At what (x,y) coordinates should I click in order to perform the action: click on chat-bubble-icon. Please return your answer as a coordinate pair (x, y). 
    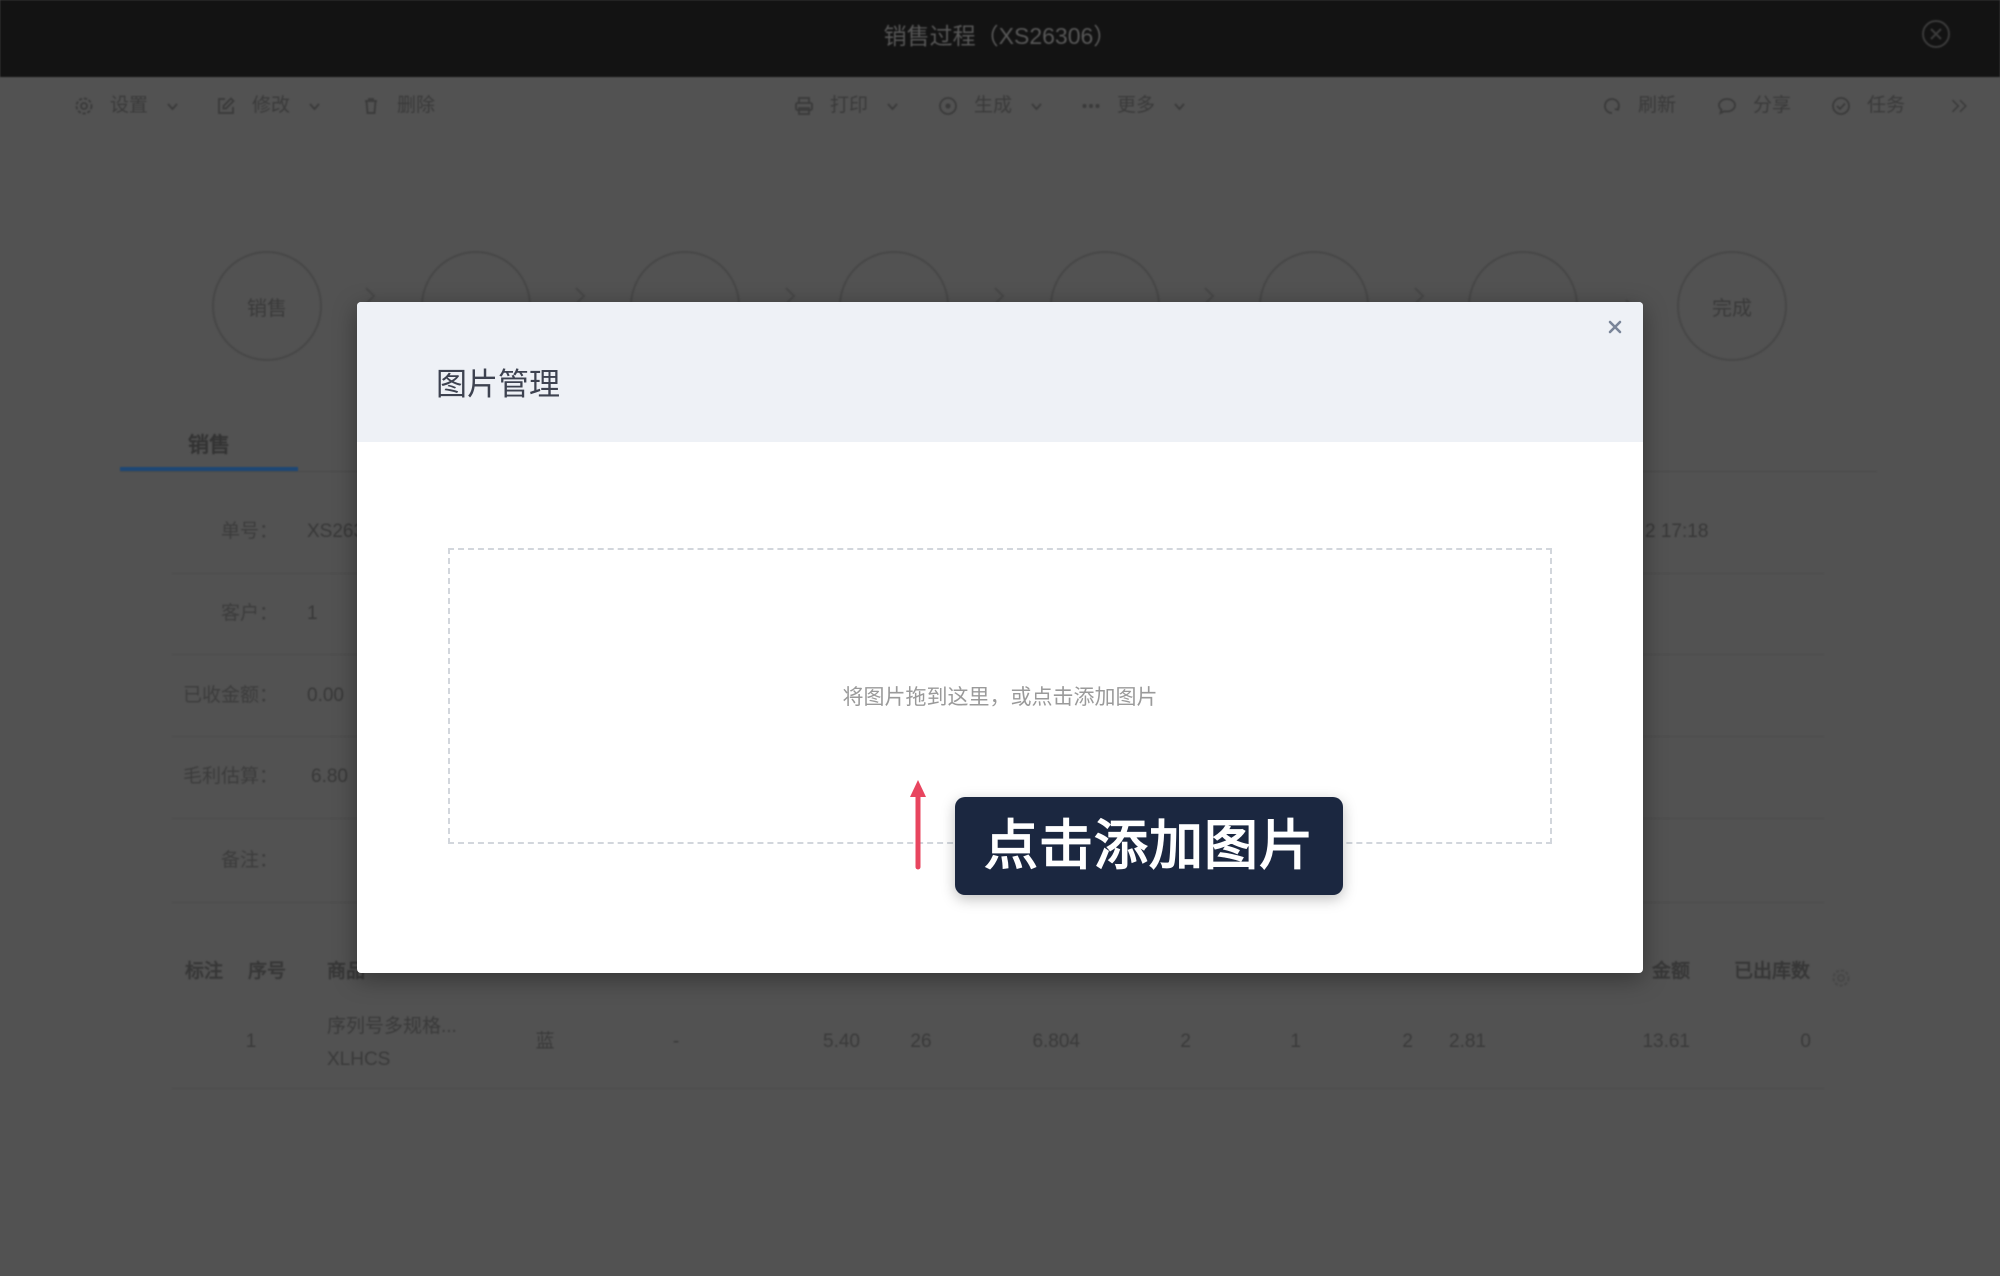
    Looking at the image, I should click on (1727, 106).